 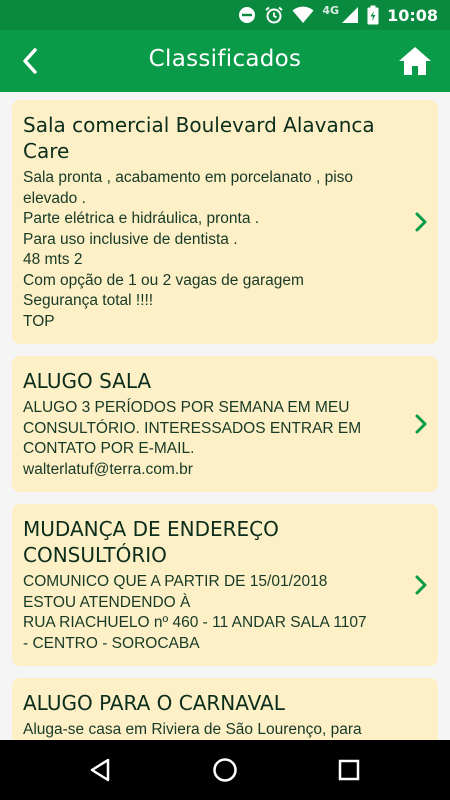 I want to click on status-icons: 4G 10:08, so click(x=338, y=15).